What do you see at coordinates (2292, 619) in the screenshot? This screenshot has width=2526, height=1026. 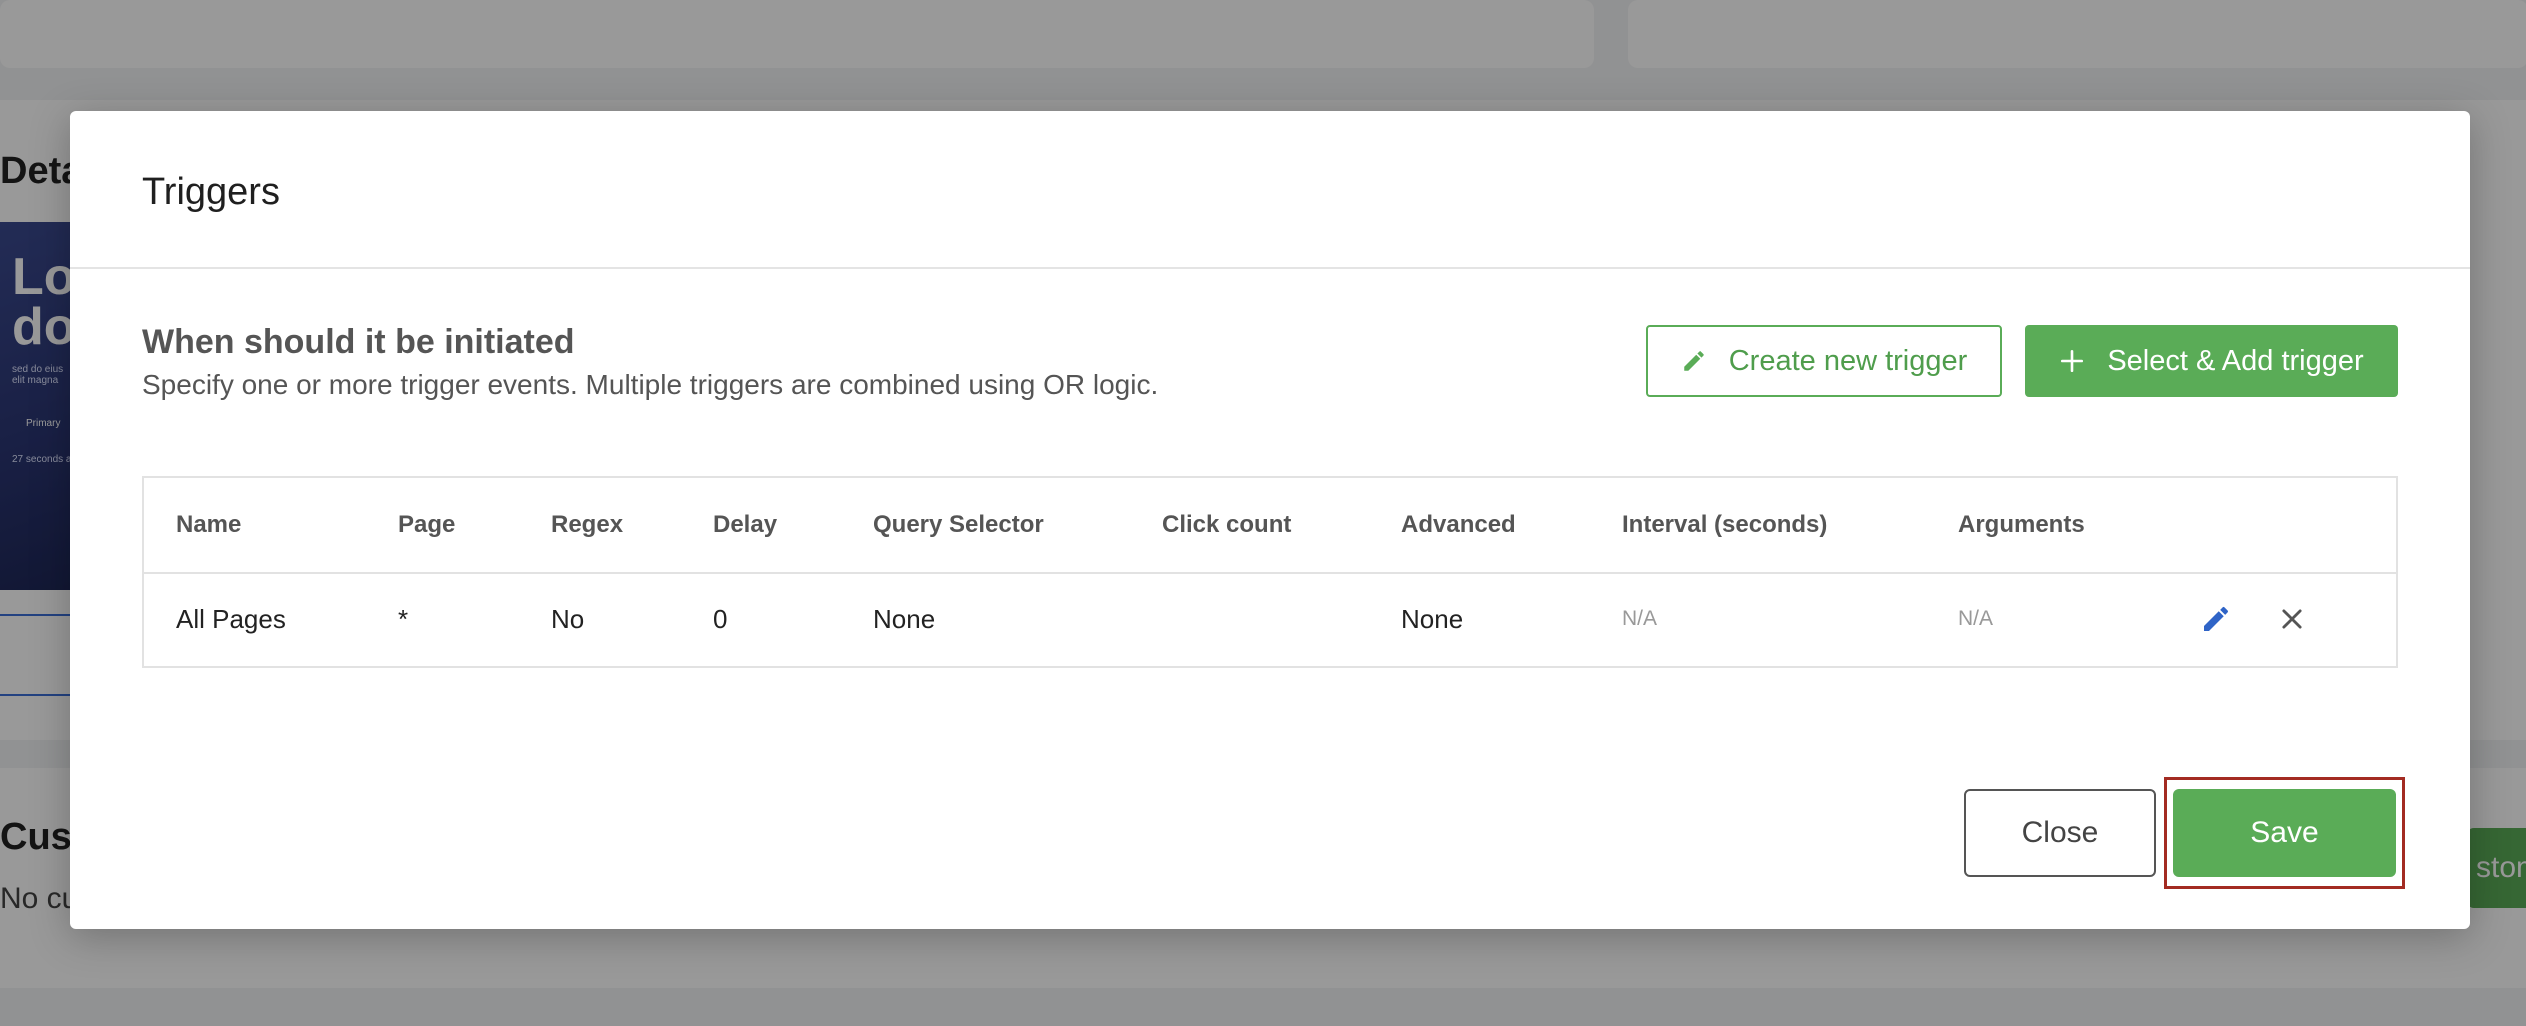 I see `close-icon` at bounding box center [2292, 619].